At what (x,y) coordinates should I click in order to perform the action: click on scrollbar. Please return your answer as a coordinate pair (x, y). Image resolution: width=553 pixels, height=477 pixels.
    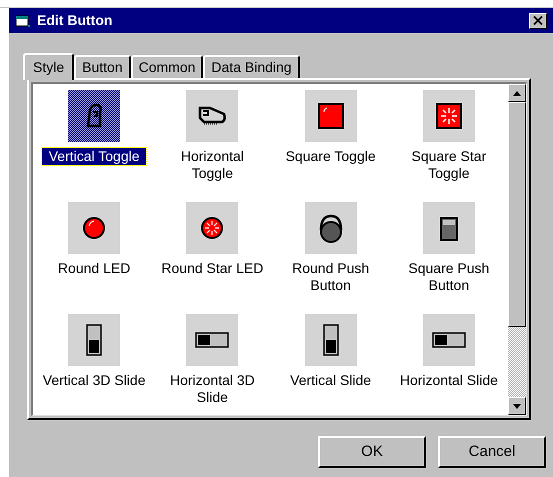
    Looking at the image, I should click on (517, 249).